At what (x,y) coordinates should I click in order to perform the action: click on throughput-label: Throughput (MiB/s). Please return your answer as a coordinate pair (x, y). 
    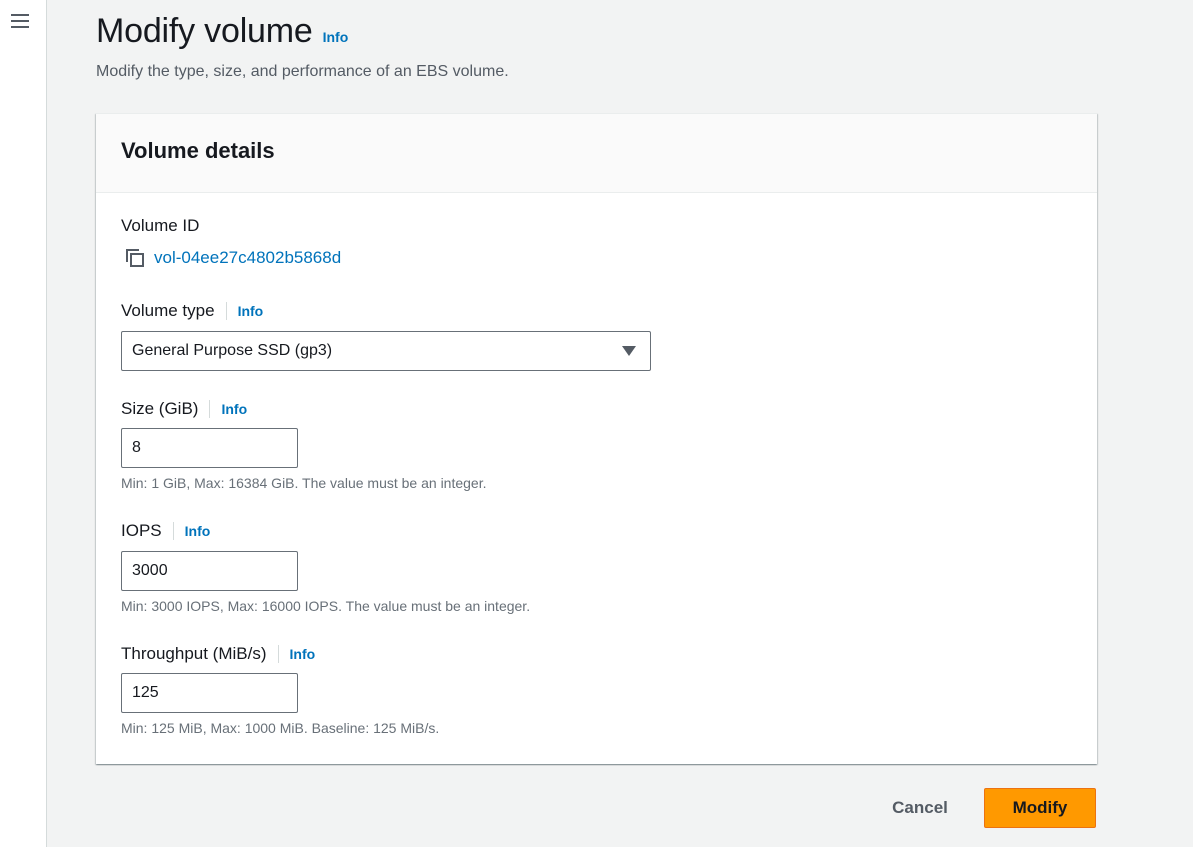
    Looking at the image, I should click on (194, 653).